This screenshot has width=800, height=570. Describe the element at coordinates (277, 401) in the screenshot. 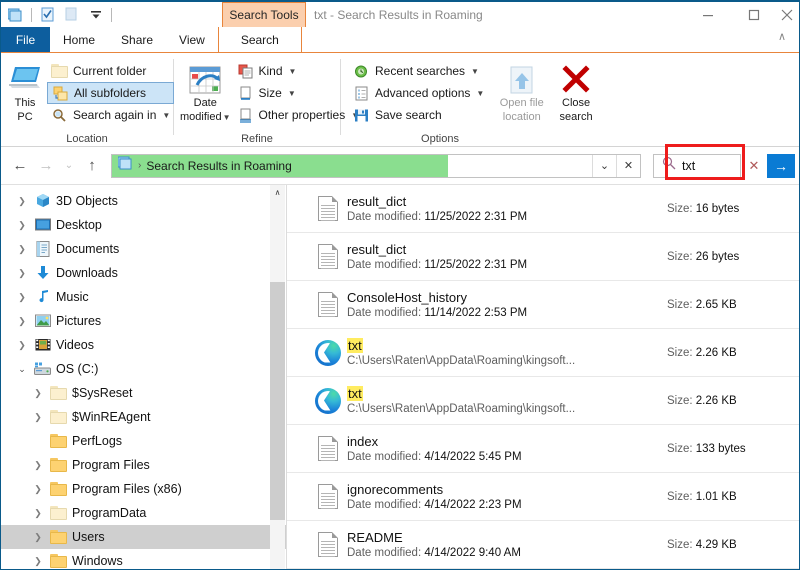

I see `scrollbar-thumb` at that location.